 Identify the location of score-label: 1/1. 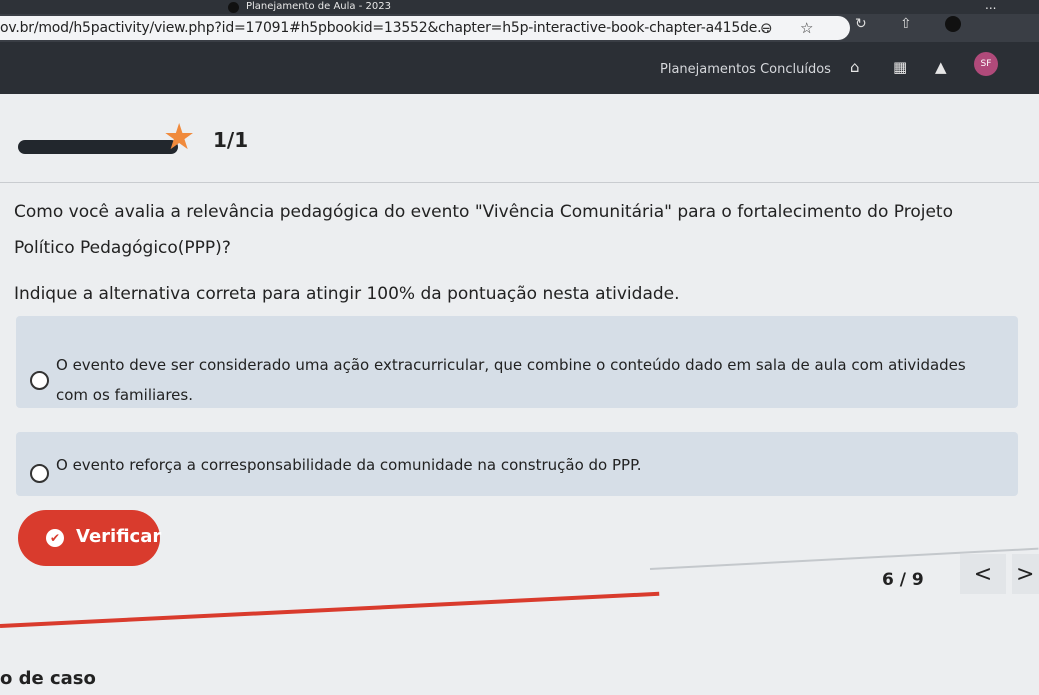
(231, 140).